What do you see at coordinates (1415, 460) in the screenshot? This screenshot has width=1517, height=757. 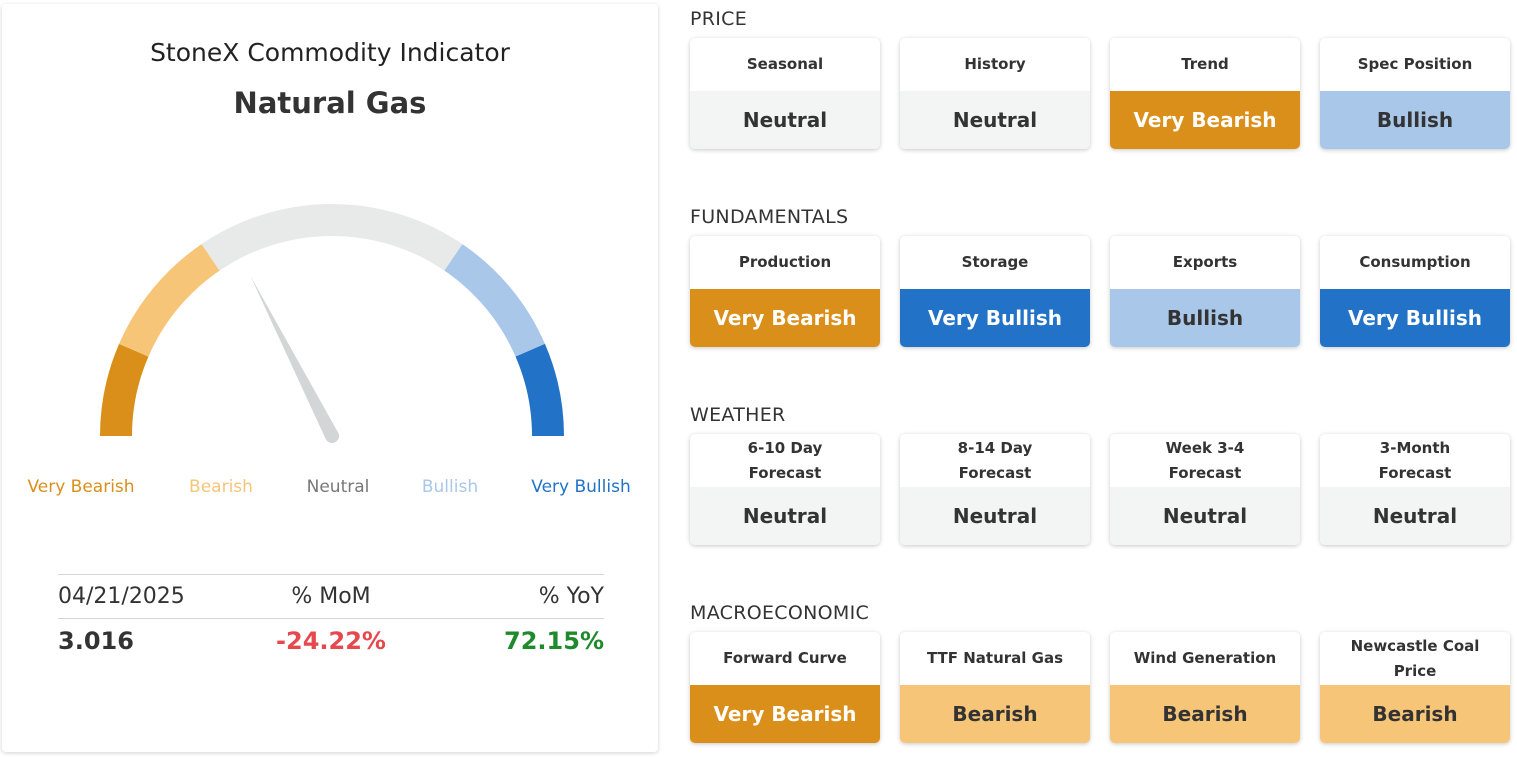 I see `indicator-card-label: 3-Month Forecast` at bounding box center [1415, 460].